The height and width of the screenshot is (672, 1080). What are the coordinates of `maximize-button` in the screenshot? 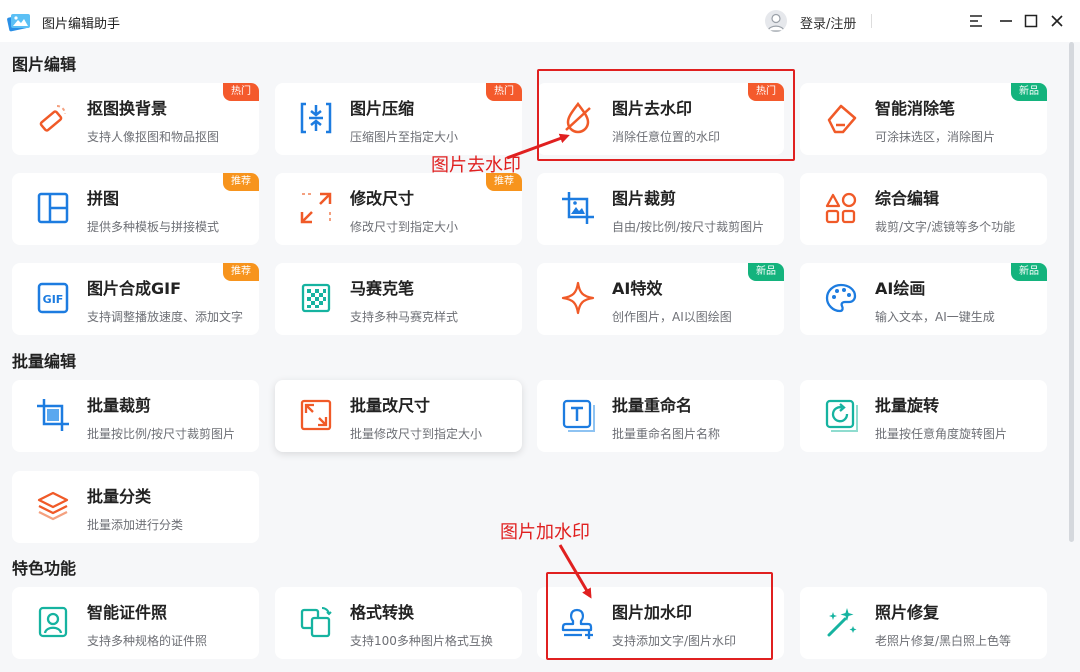 It's located at (1031, 21).